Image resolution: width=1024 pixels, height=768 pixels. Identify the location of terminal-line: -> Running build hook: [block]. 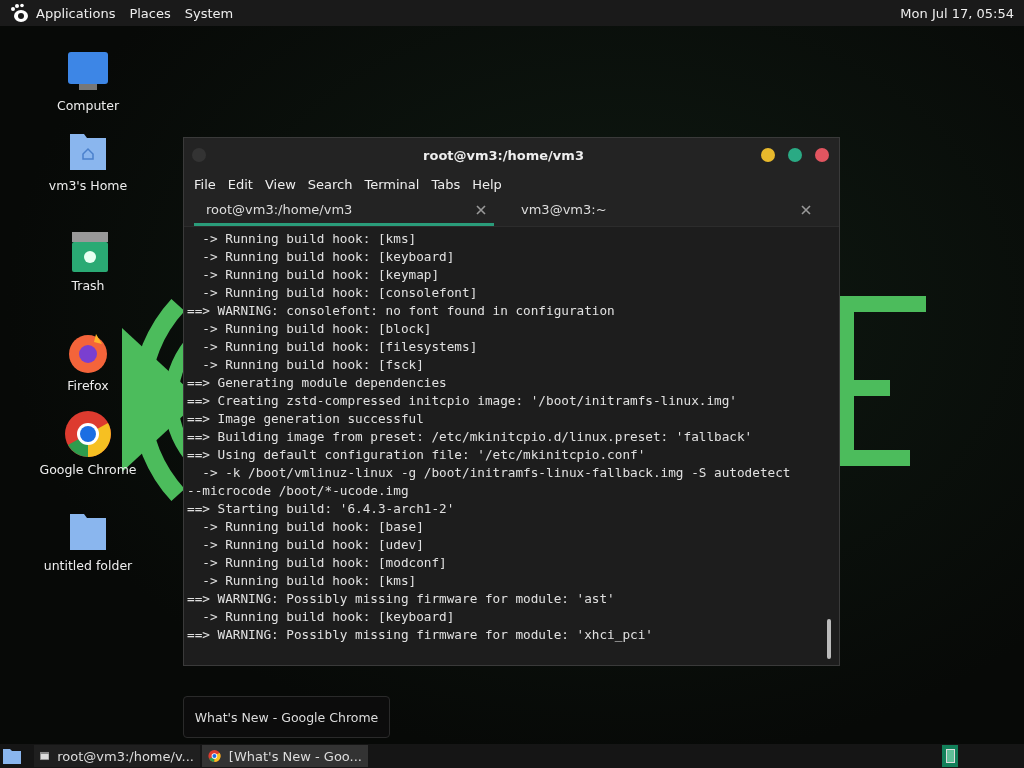
(317, 329).